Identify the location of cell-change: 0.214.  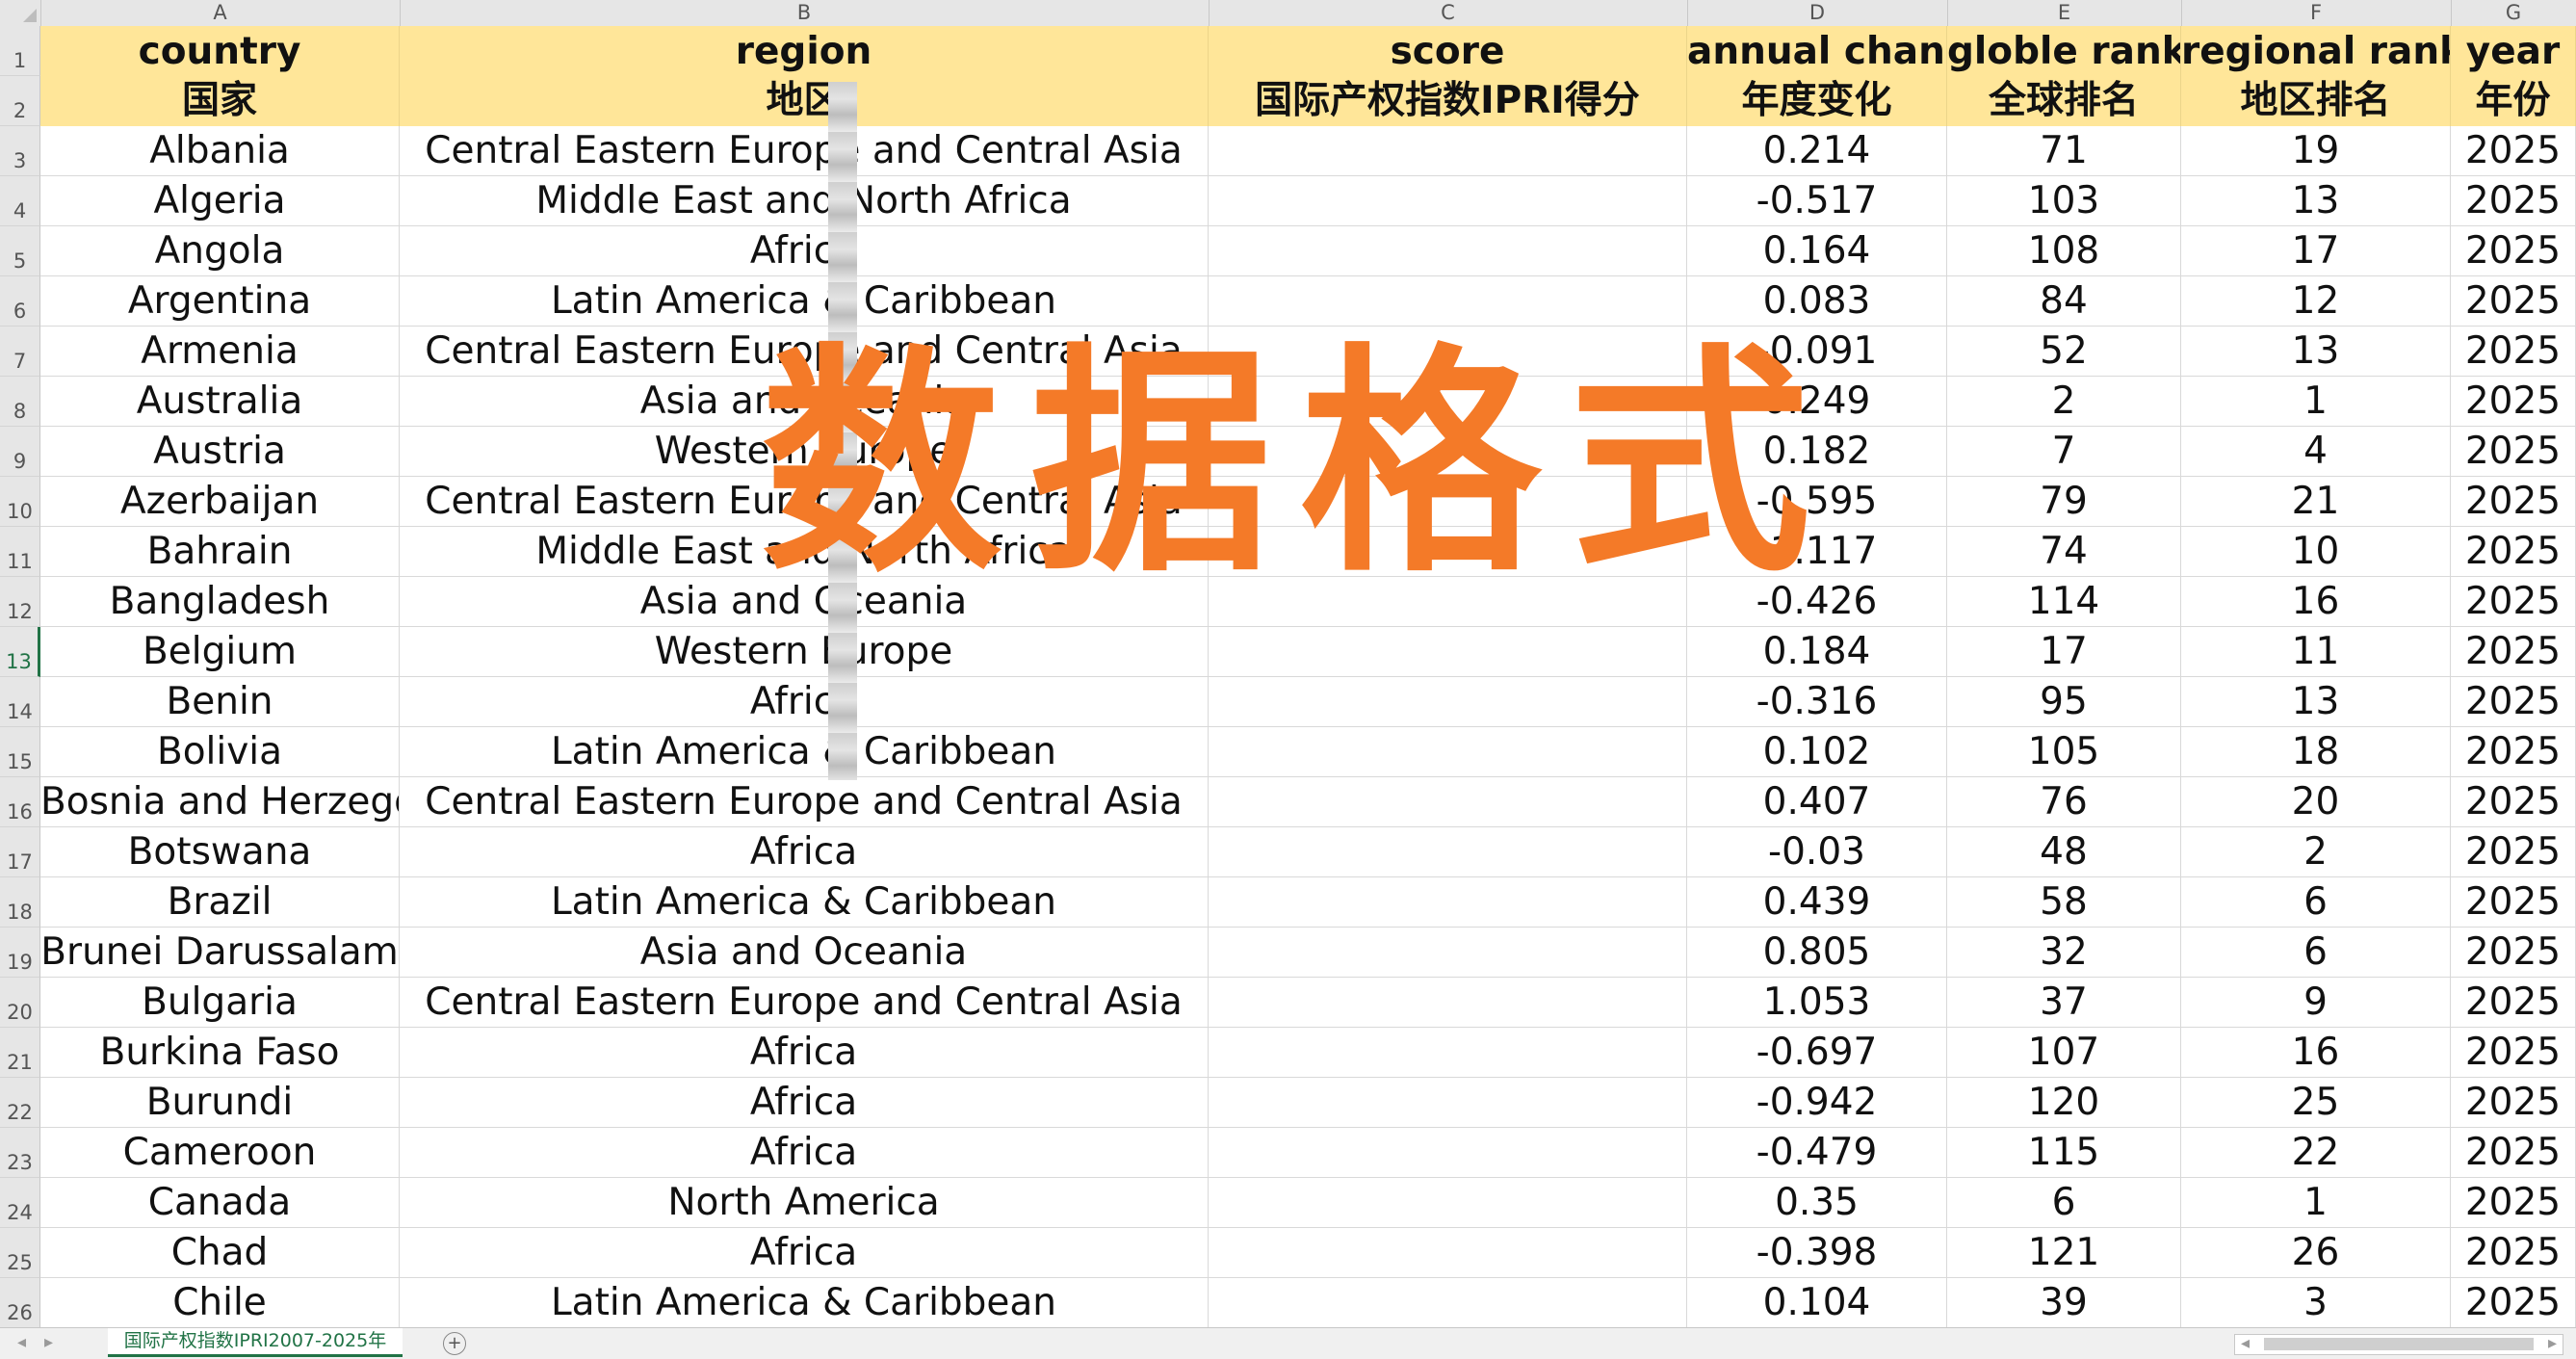
(1817, 151).